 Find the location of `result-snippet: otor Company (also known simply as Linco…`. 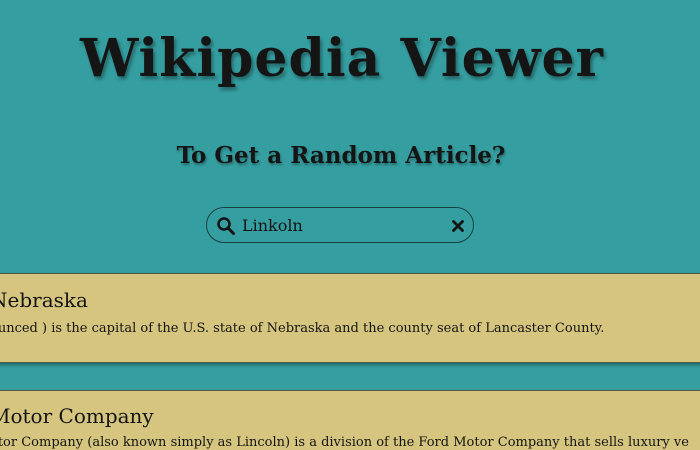

result-snippet: otor Company (also known simply as Linco… is located at coordinates (344, 442).